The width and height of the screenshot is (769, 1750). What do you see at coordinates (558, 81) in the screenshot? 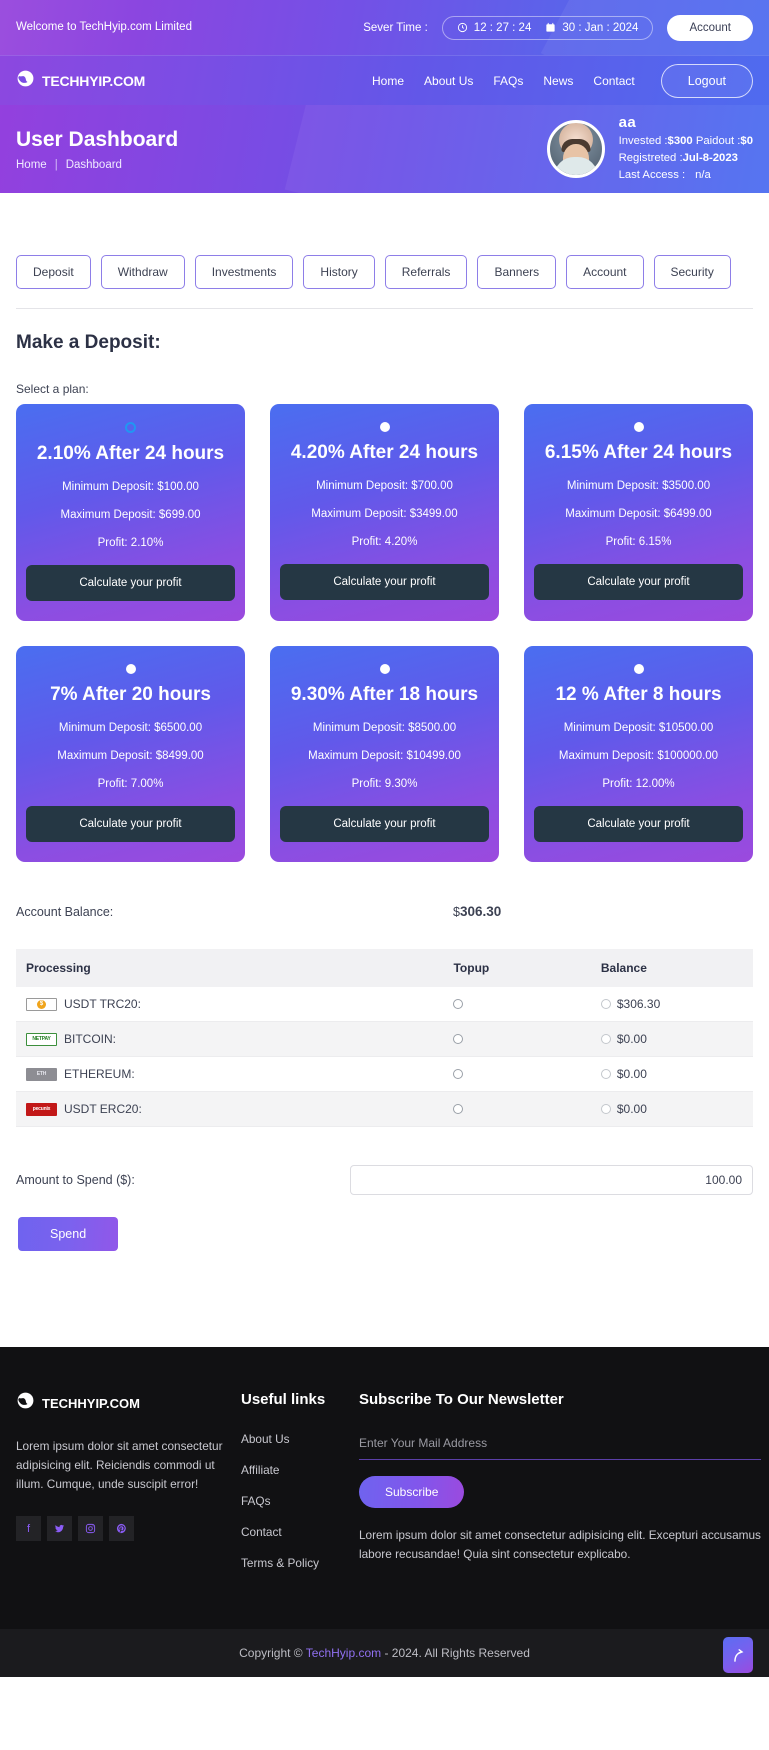
I see `nav-item-news: News` at bounding box center [558, 81].